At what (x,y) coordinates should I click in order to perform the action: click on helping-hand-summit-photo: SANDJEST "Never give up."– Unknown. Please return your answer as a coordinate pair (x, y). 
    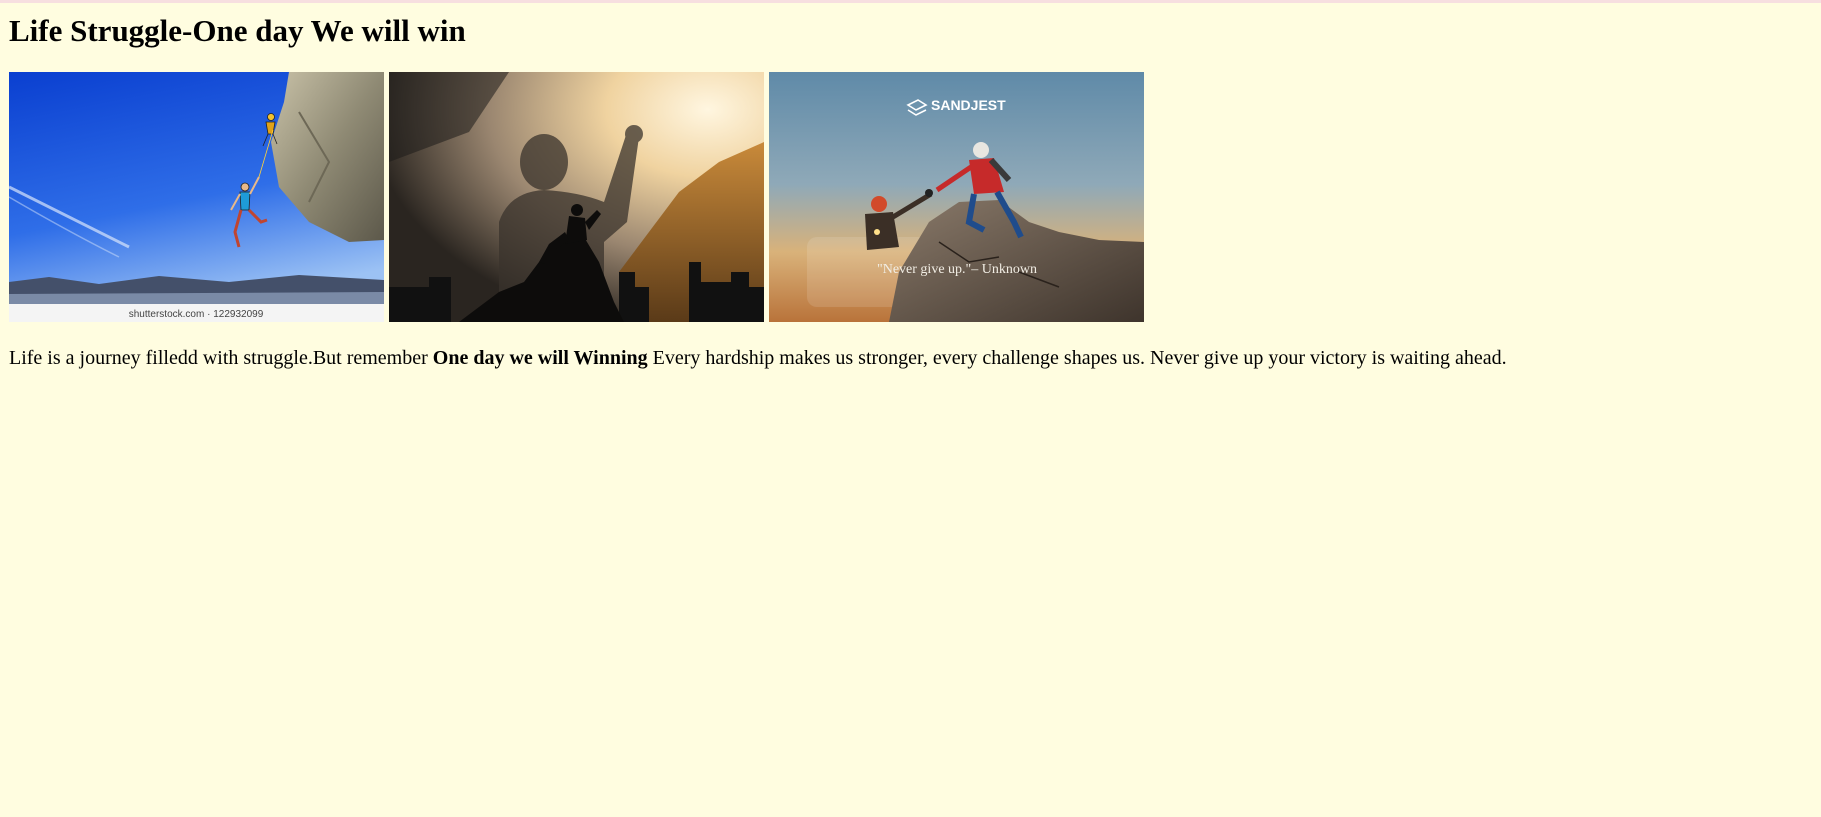
    Looking at the image, I should click on (956, 197).